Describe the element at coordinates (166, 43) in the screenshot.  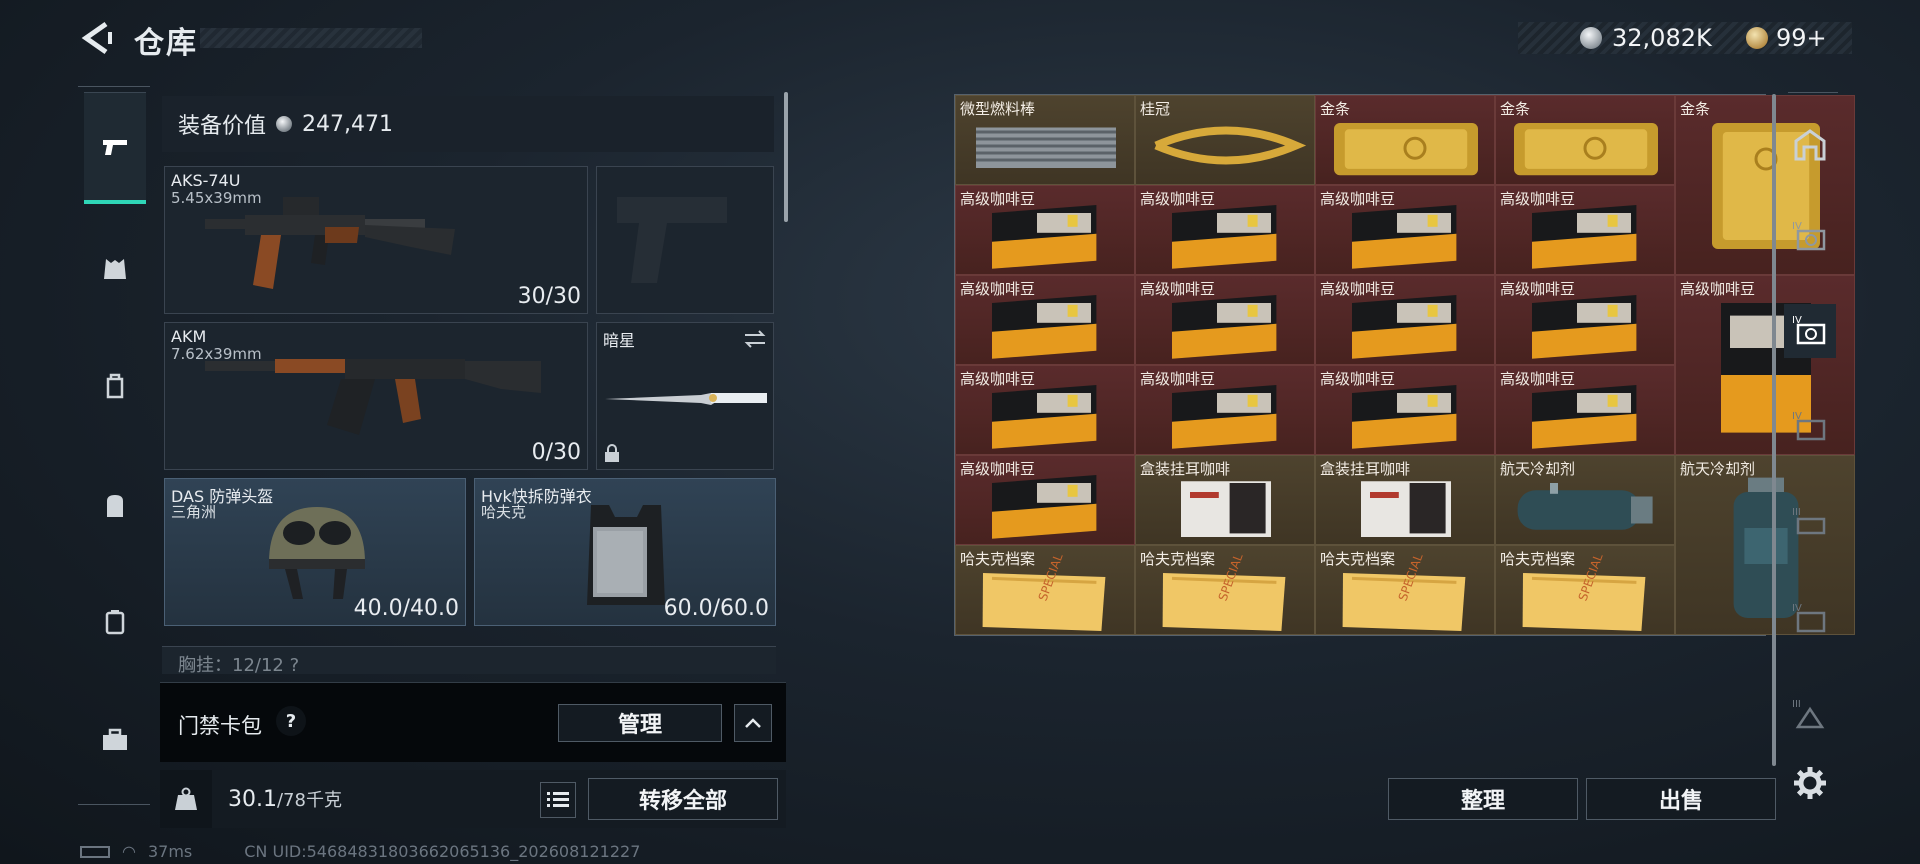
I see `page-title: 仓库` at that location.